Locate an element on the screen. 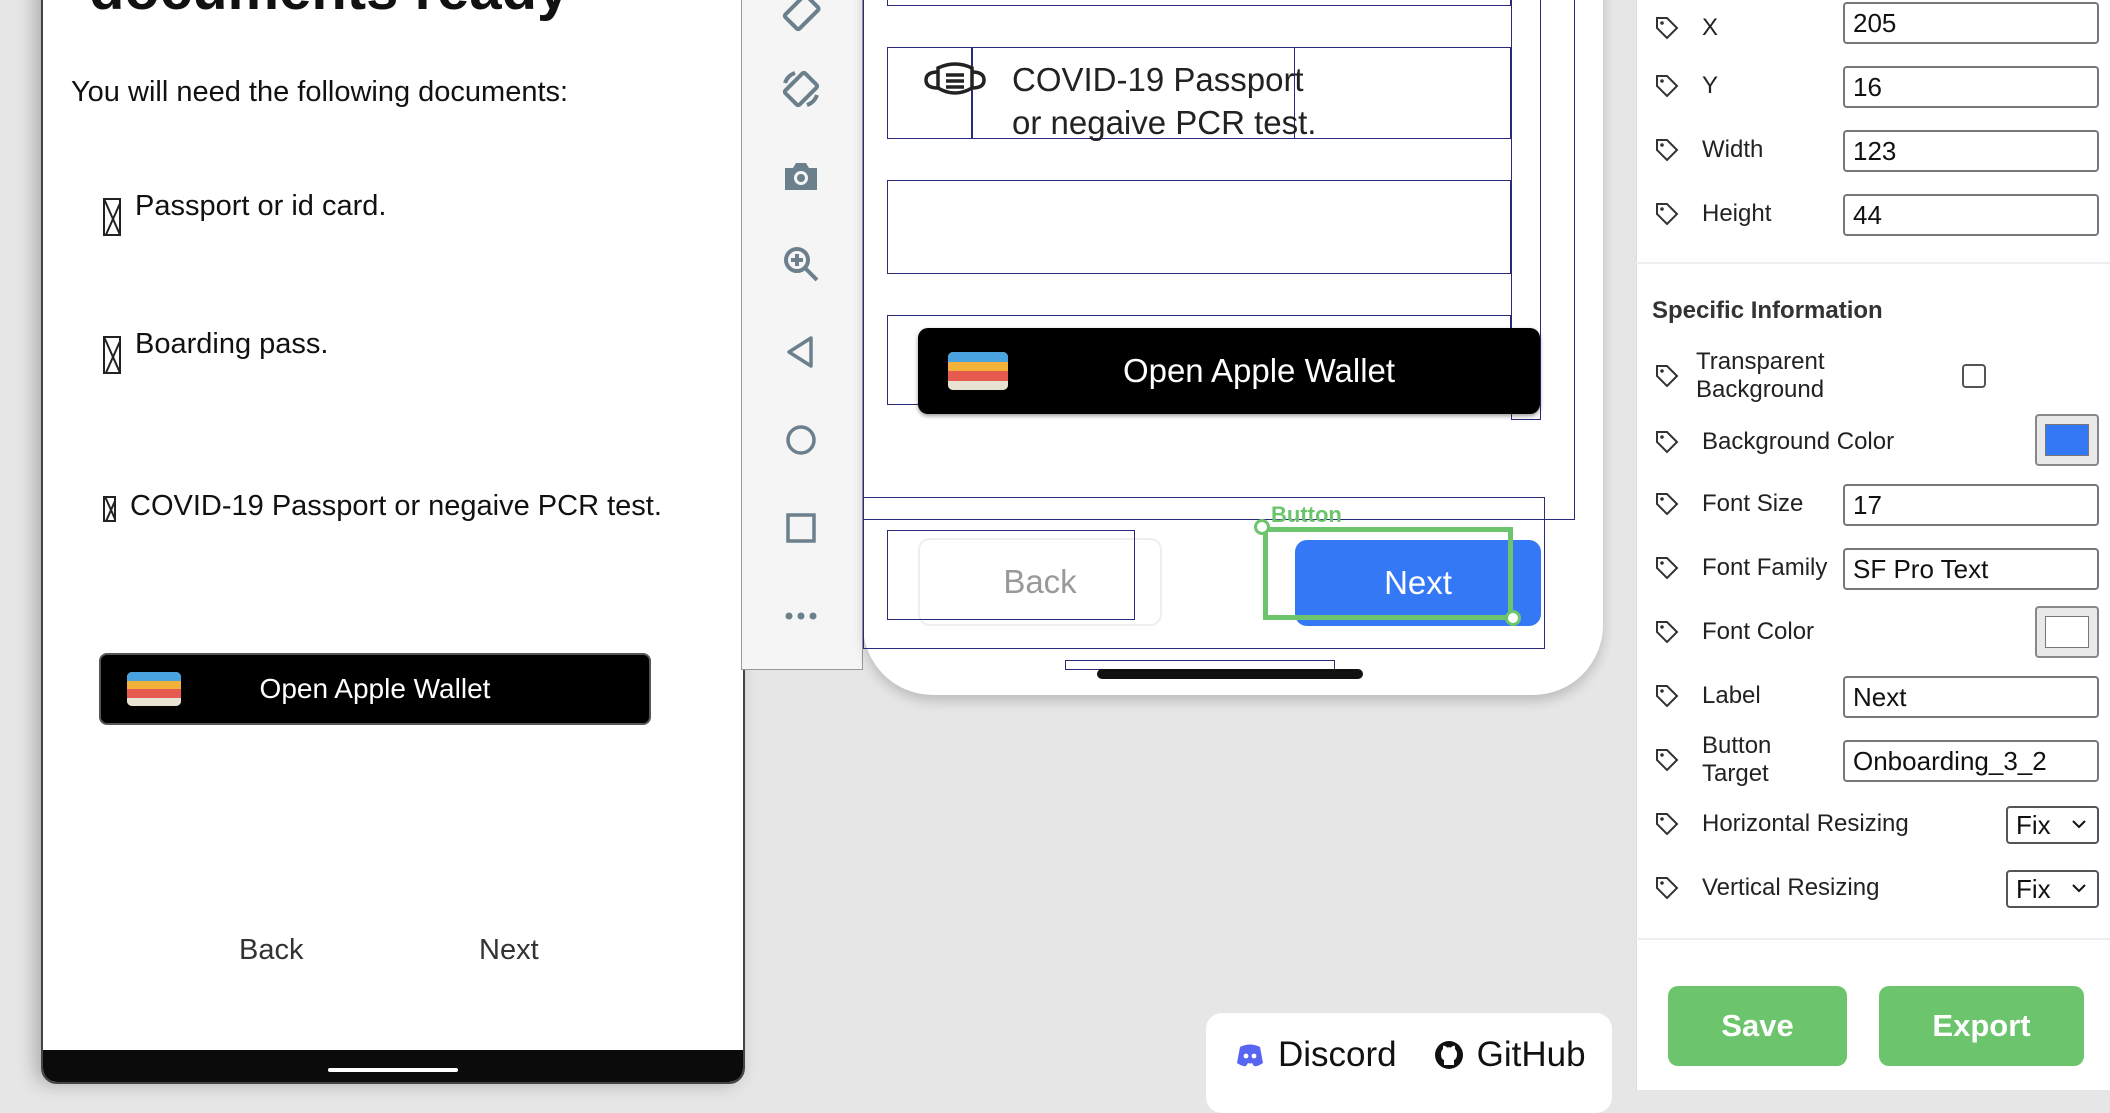  prop-row-font-family: Font Family is located at coordinates (1740, 568).